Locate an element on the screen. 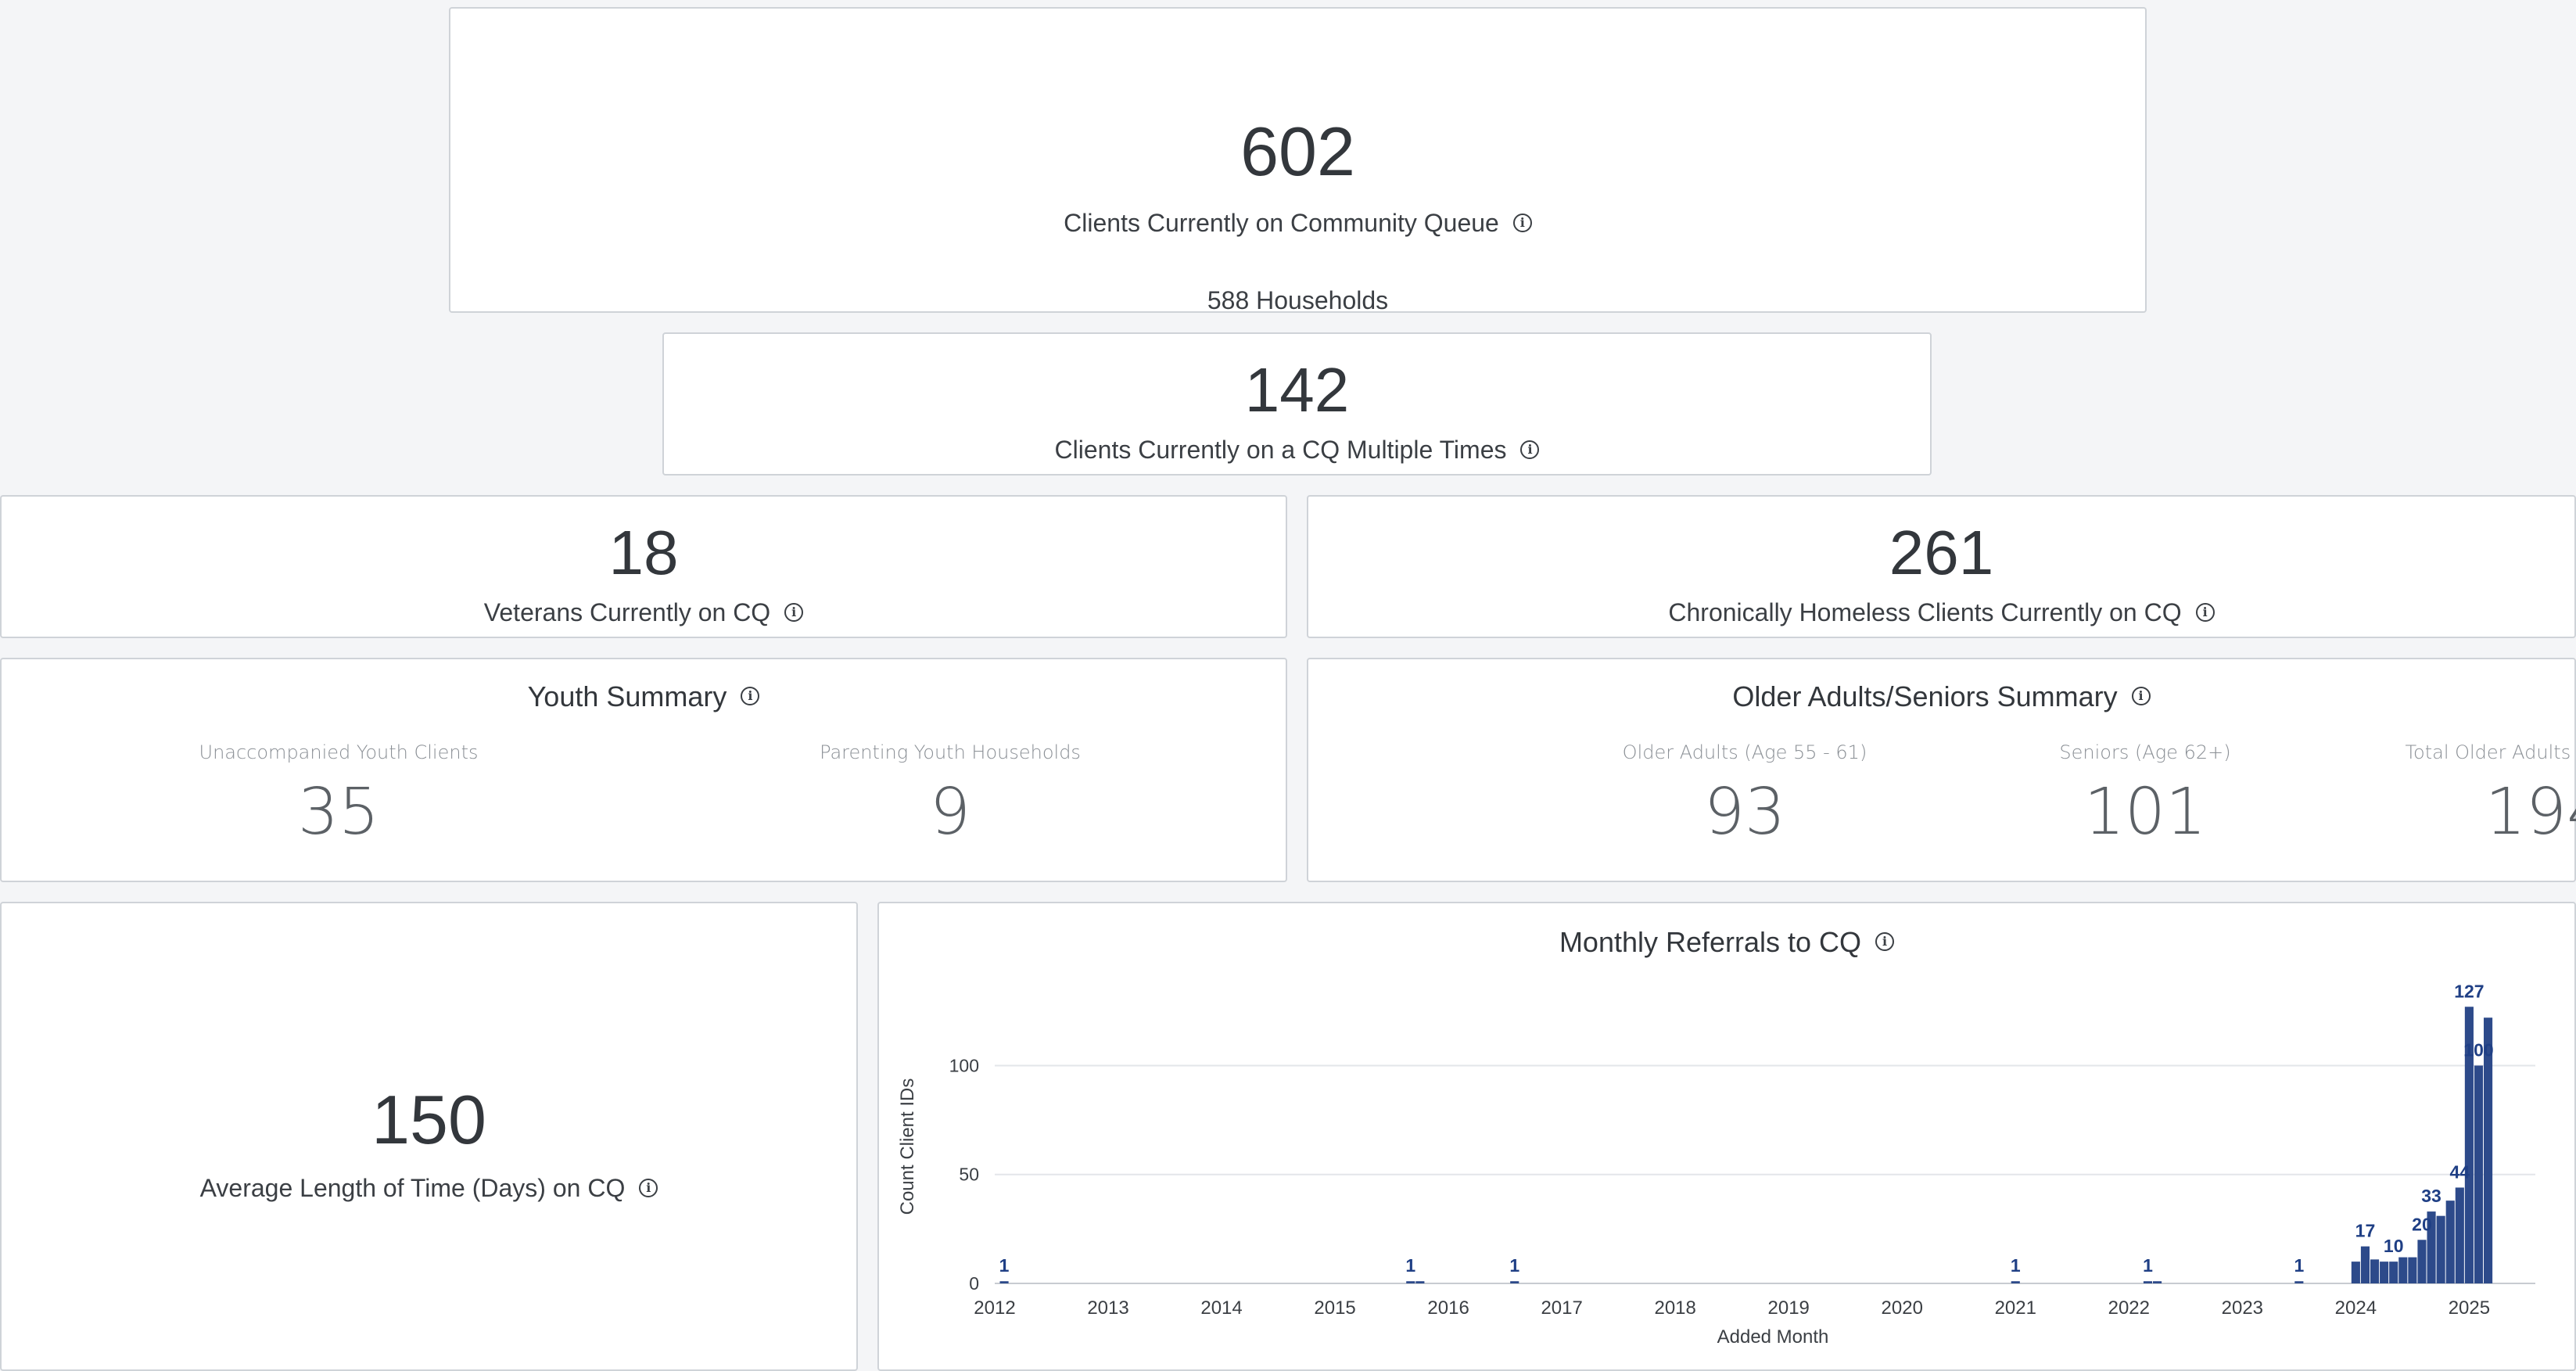 The height and width of the screenshot is (1371, 2576). x-tick-label: 2013 is located at coordinates (1107, 1308).